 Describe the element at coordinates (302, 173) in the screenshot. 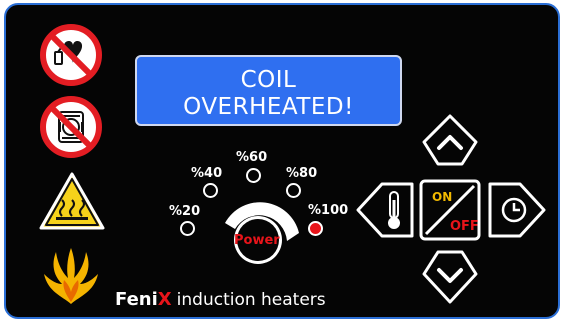

I see `level-label-80: %80` at that location.